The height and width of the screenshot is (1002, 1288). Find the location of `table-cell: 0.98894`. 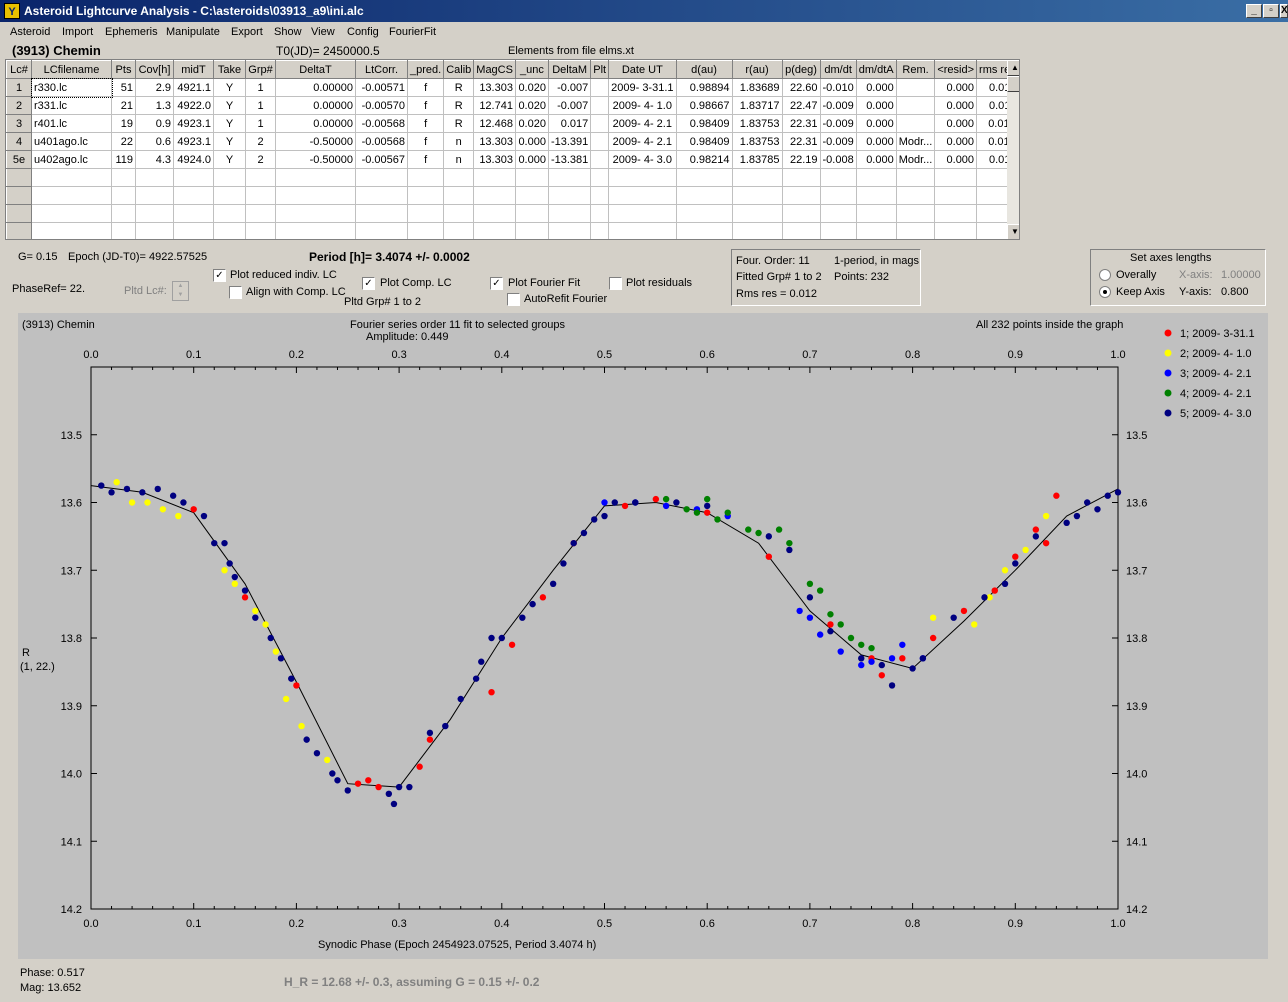

table-cell: 0.98894 is located at coordinates (704, 87).